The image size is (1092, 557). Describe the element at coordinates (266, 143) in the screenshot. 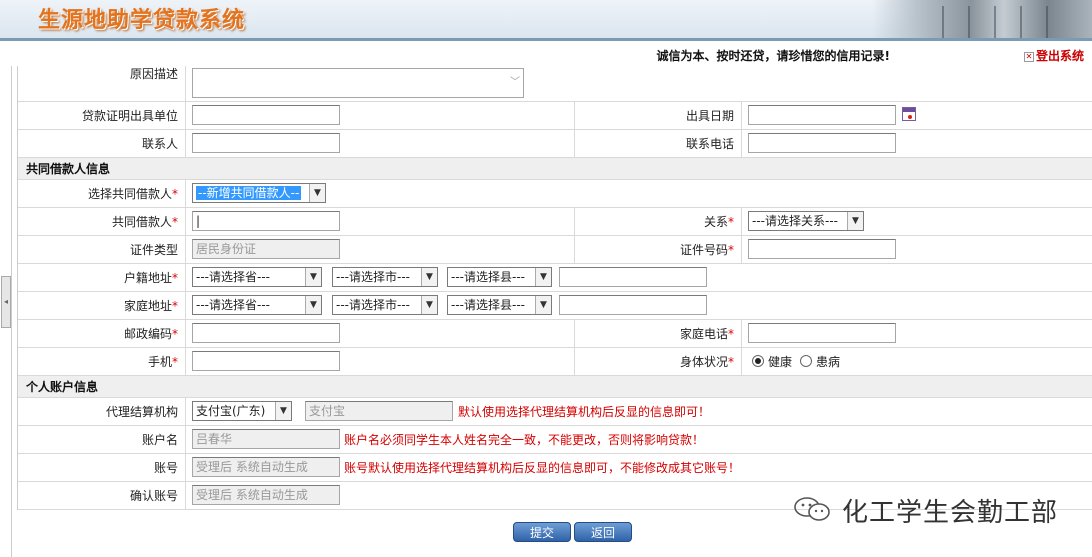

I see `contact-input` at that location.